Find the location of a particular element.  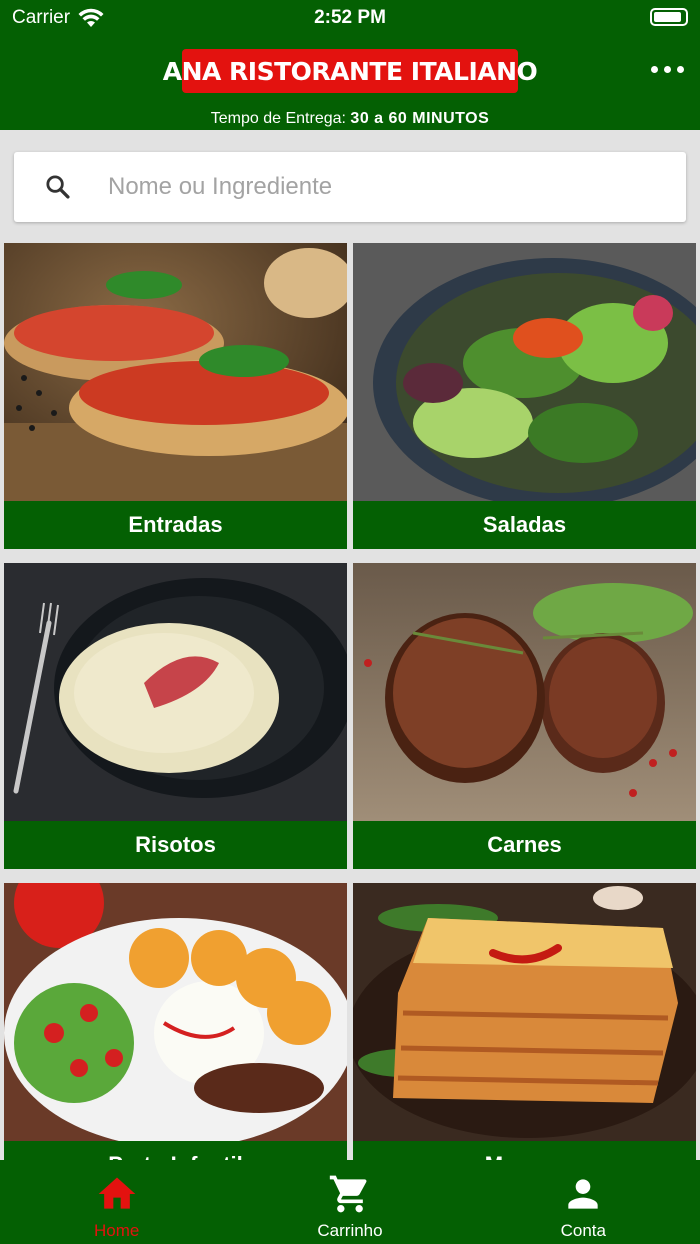

account-icon is located at coordinates (583, 1194).